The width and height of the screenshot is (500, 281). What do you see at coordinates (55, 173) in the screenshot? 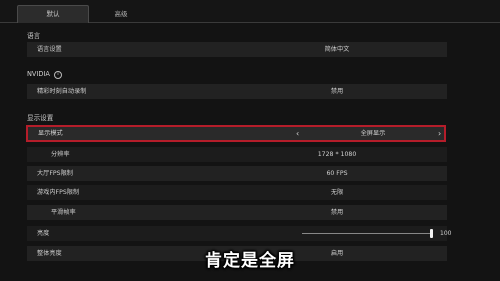
I see `row-label: 大厅FPS限制` at bounding box center [55, 173].